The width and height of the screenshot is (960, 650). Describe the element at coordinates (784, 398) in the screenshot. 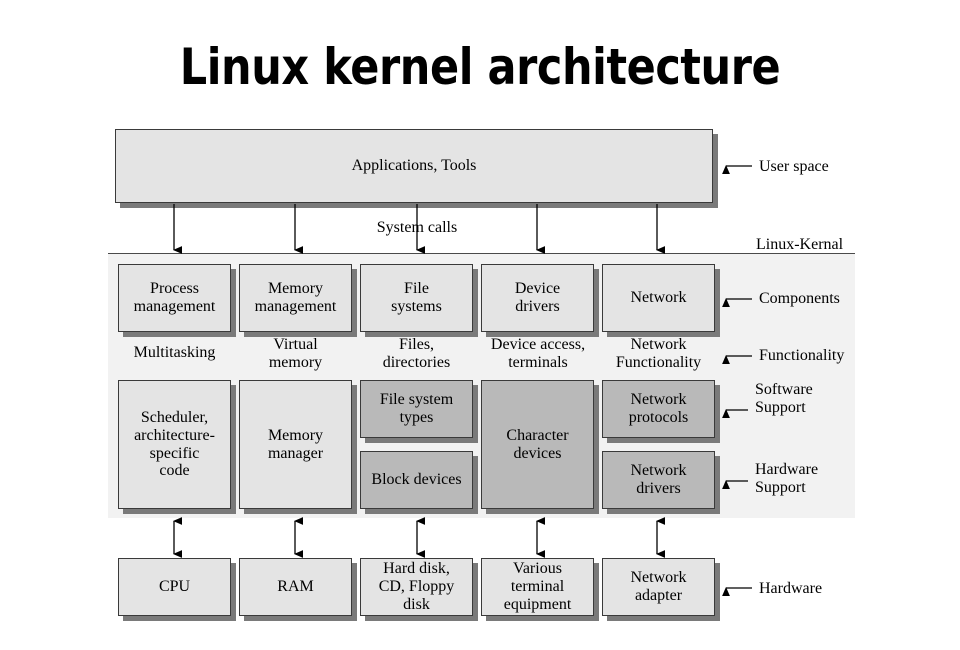

I see `software-support-row-label: Software Support` at that location.